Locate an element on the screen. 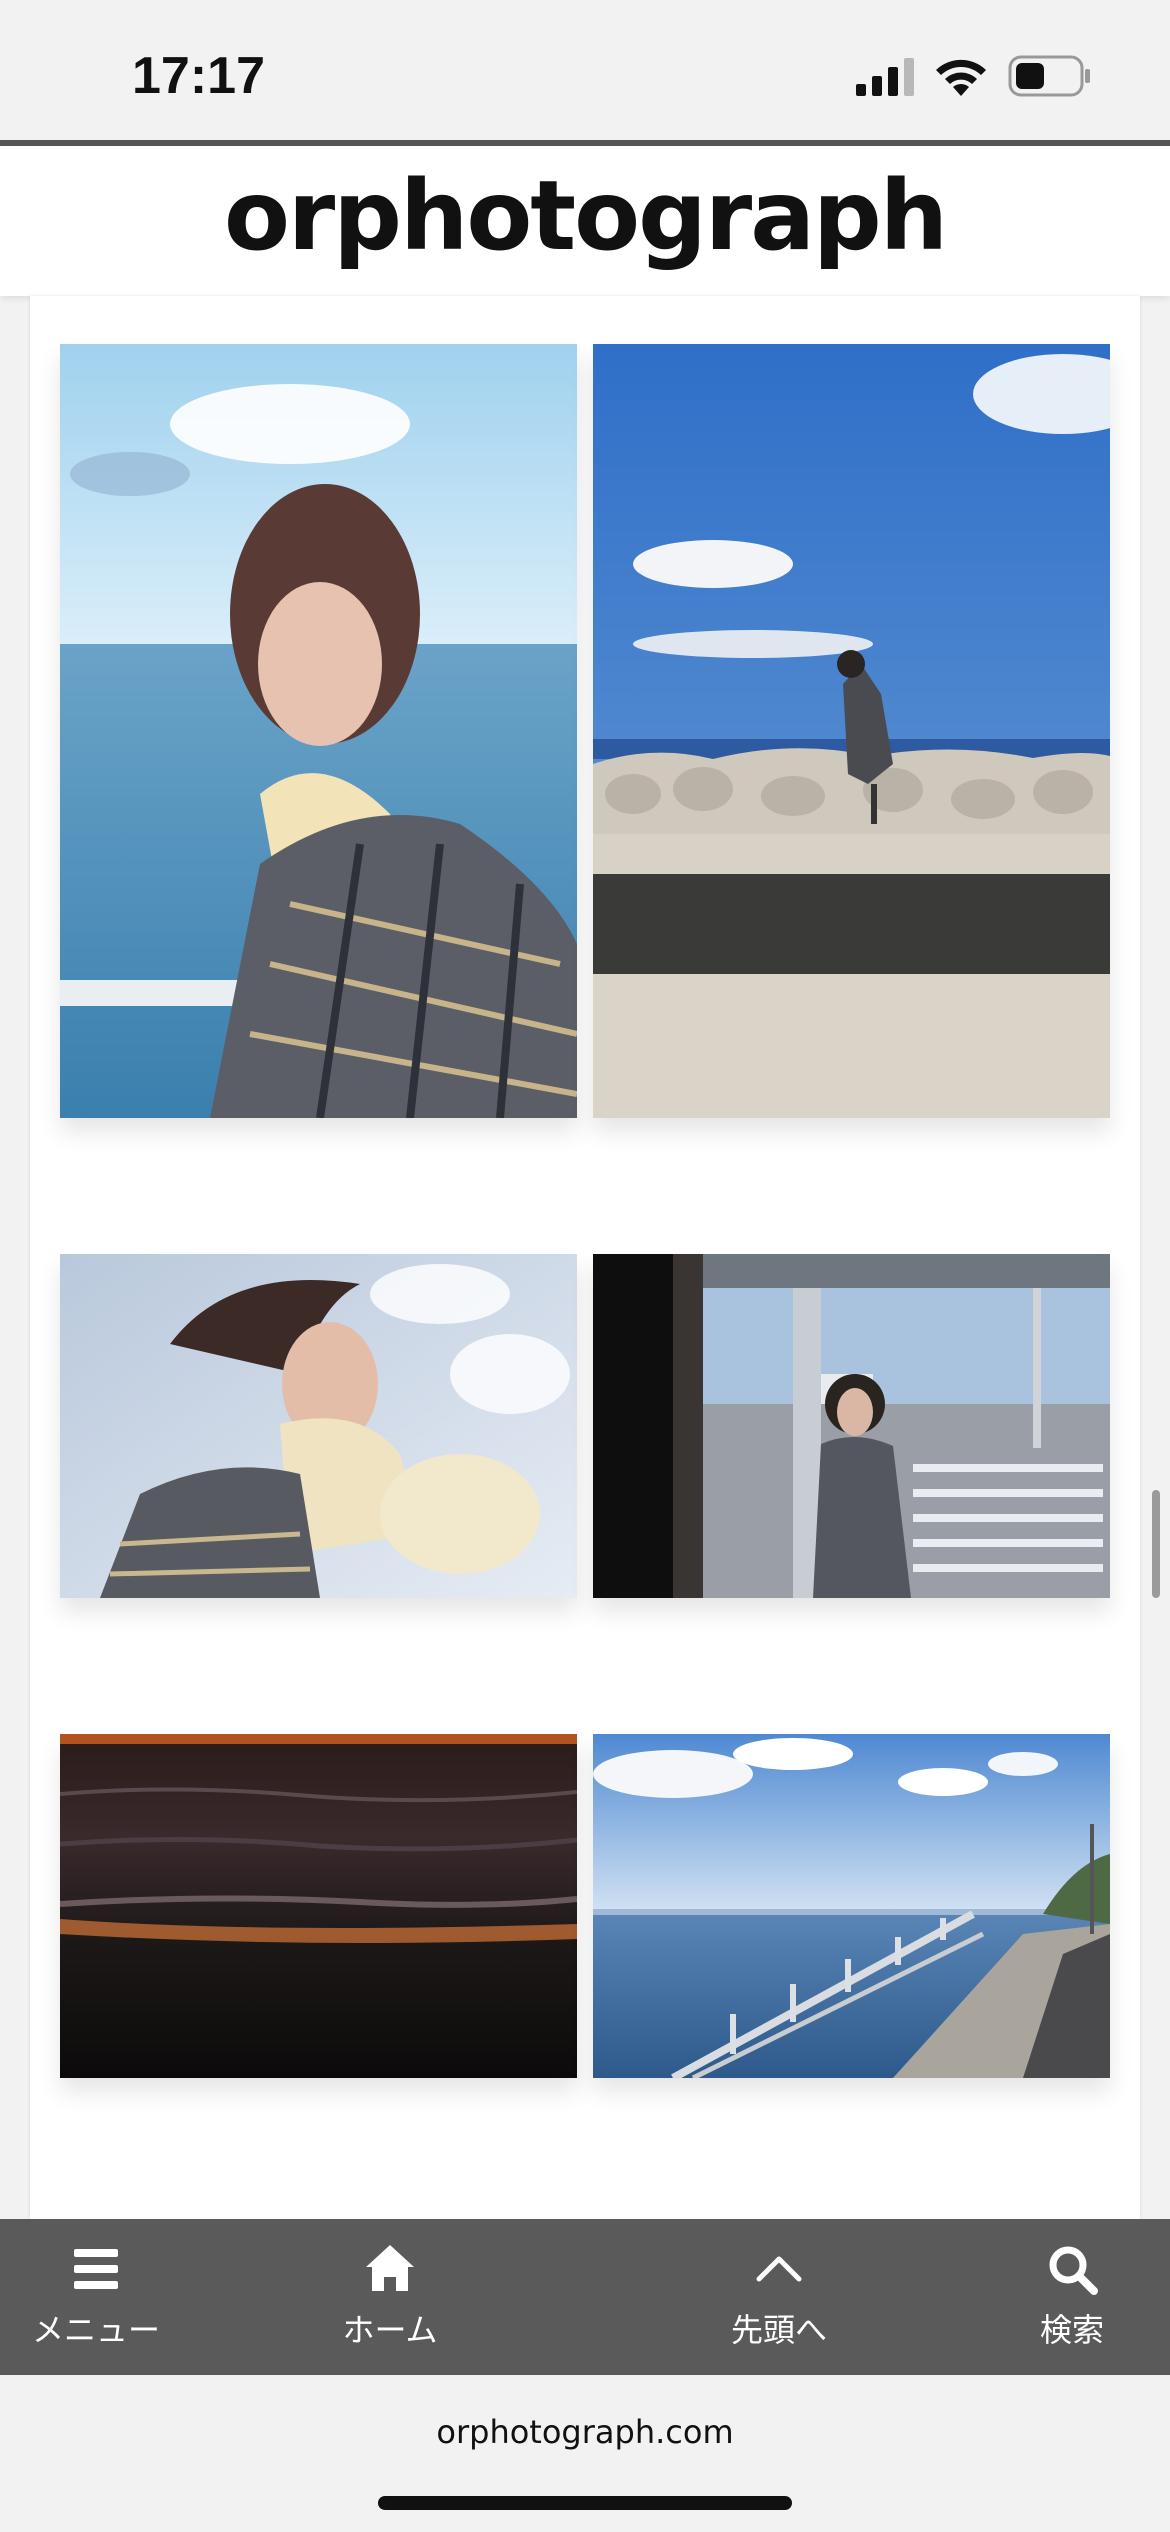  nav-item-search: 検索 is located at coordinates (1071, 2297).